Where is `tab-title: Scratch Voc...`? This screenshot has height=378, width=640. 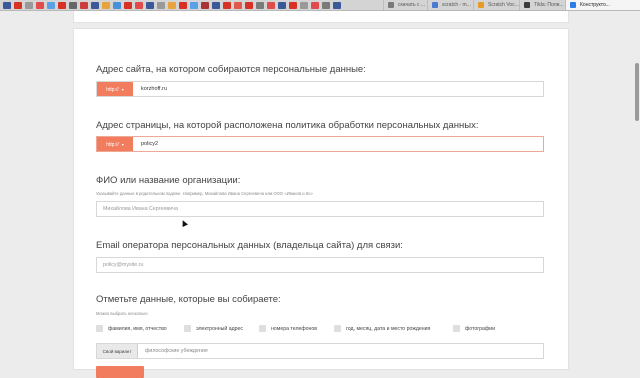
tab-title: Scratch Voc... is located at coordinates (503, 5).